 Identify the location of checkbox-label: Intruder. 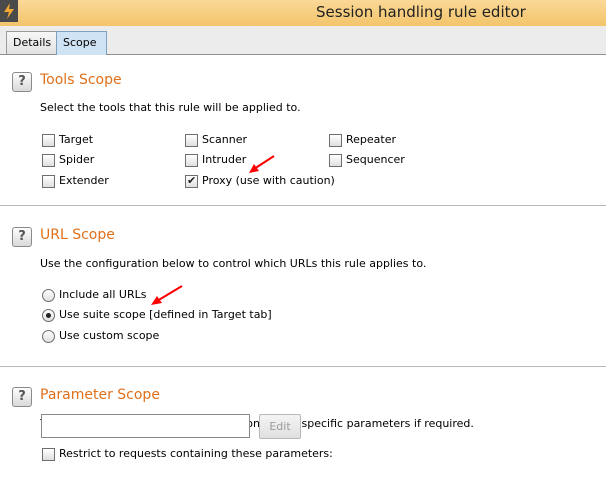
(224, 159).